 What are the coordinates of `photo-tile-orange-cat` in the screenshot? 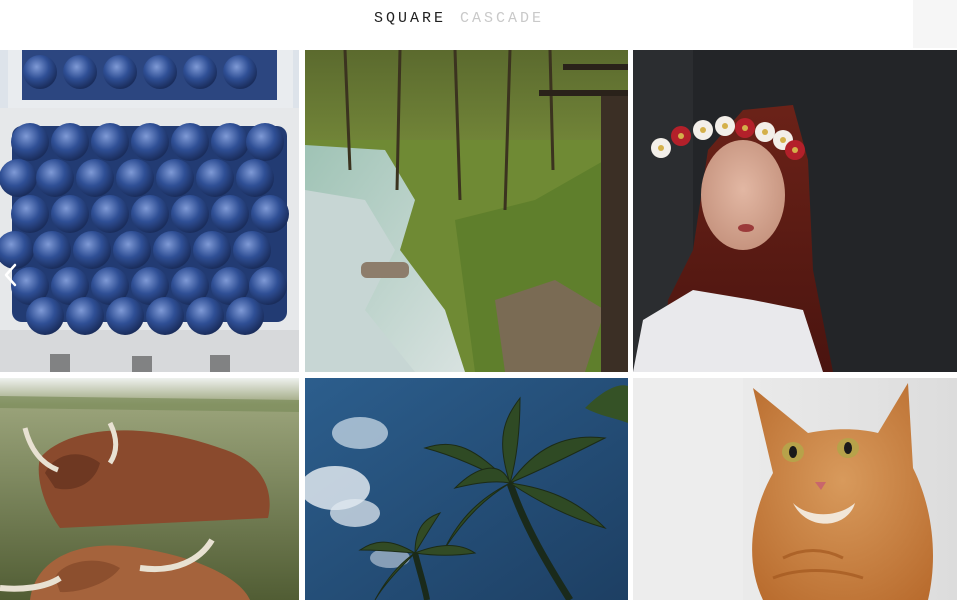 It's located at (795, 489).